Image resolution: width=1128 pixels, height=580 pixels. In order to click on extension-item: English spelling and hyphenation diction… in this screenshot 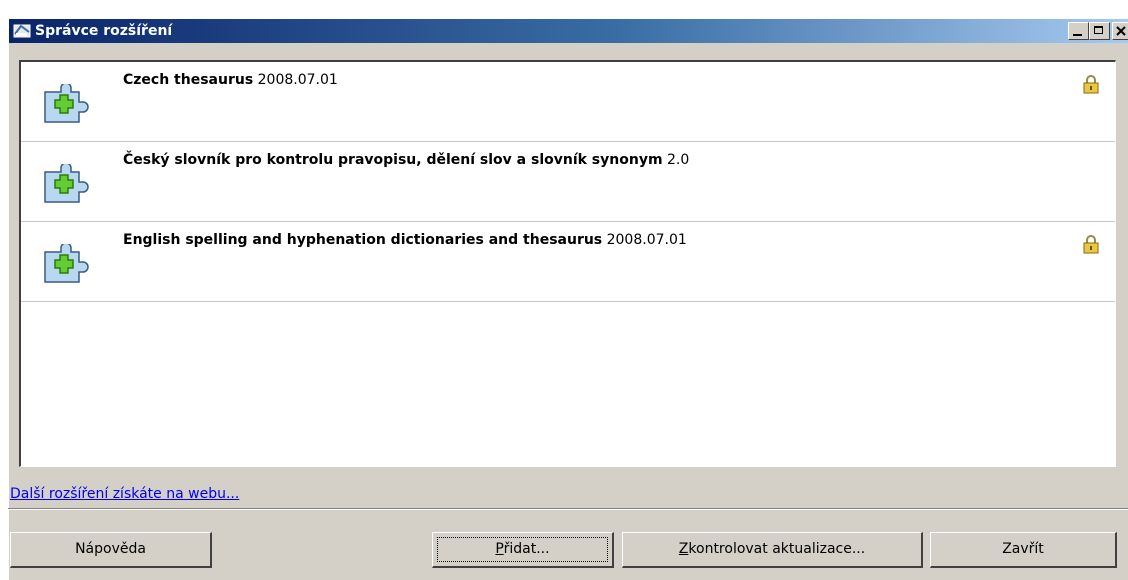, I will do `click(568, 262)`.